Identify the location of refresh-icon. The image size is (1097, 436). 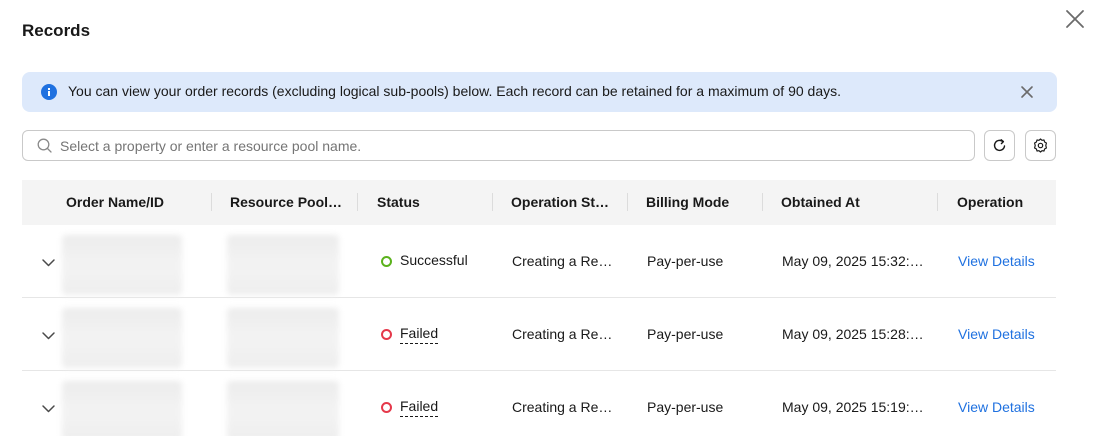
(999, 145).